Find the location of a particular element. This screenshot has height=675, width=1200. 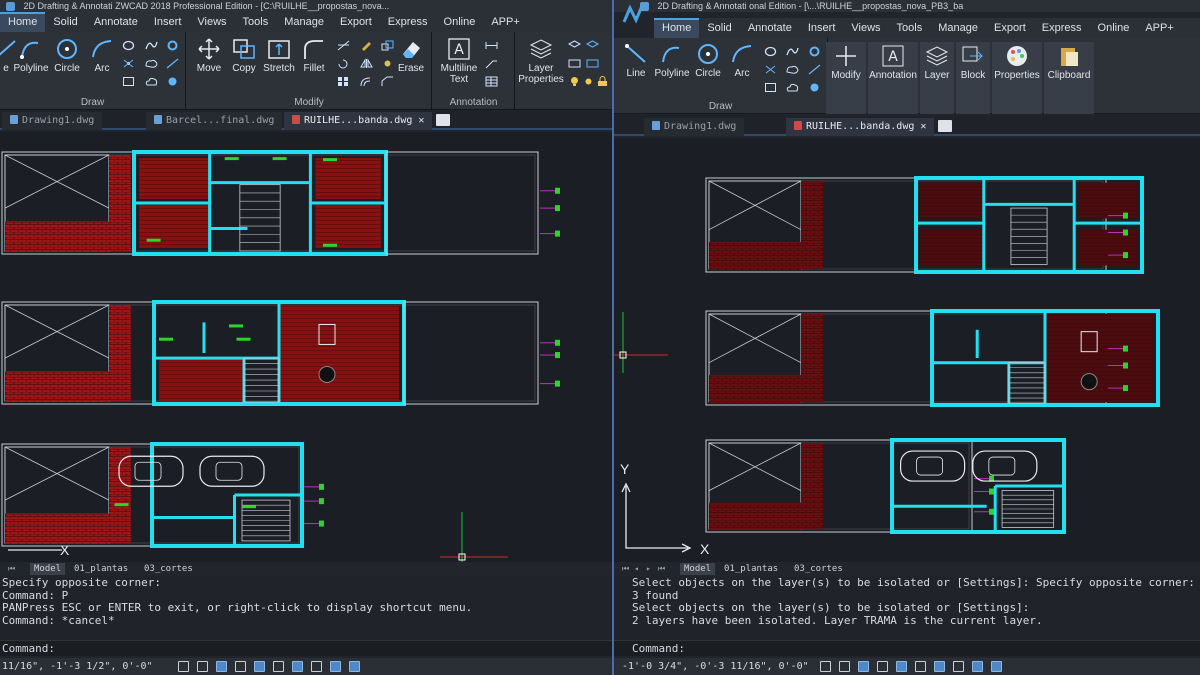

array-icon is located at coordinates (343, 81).